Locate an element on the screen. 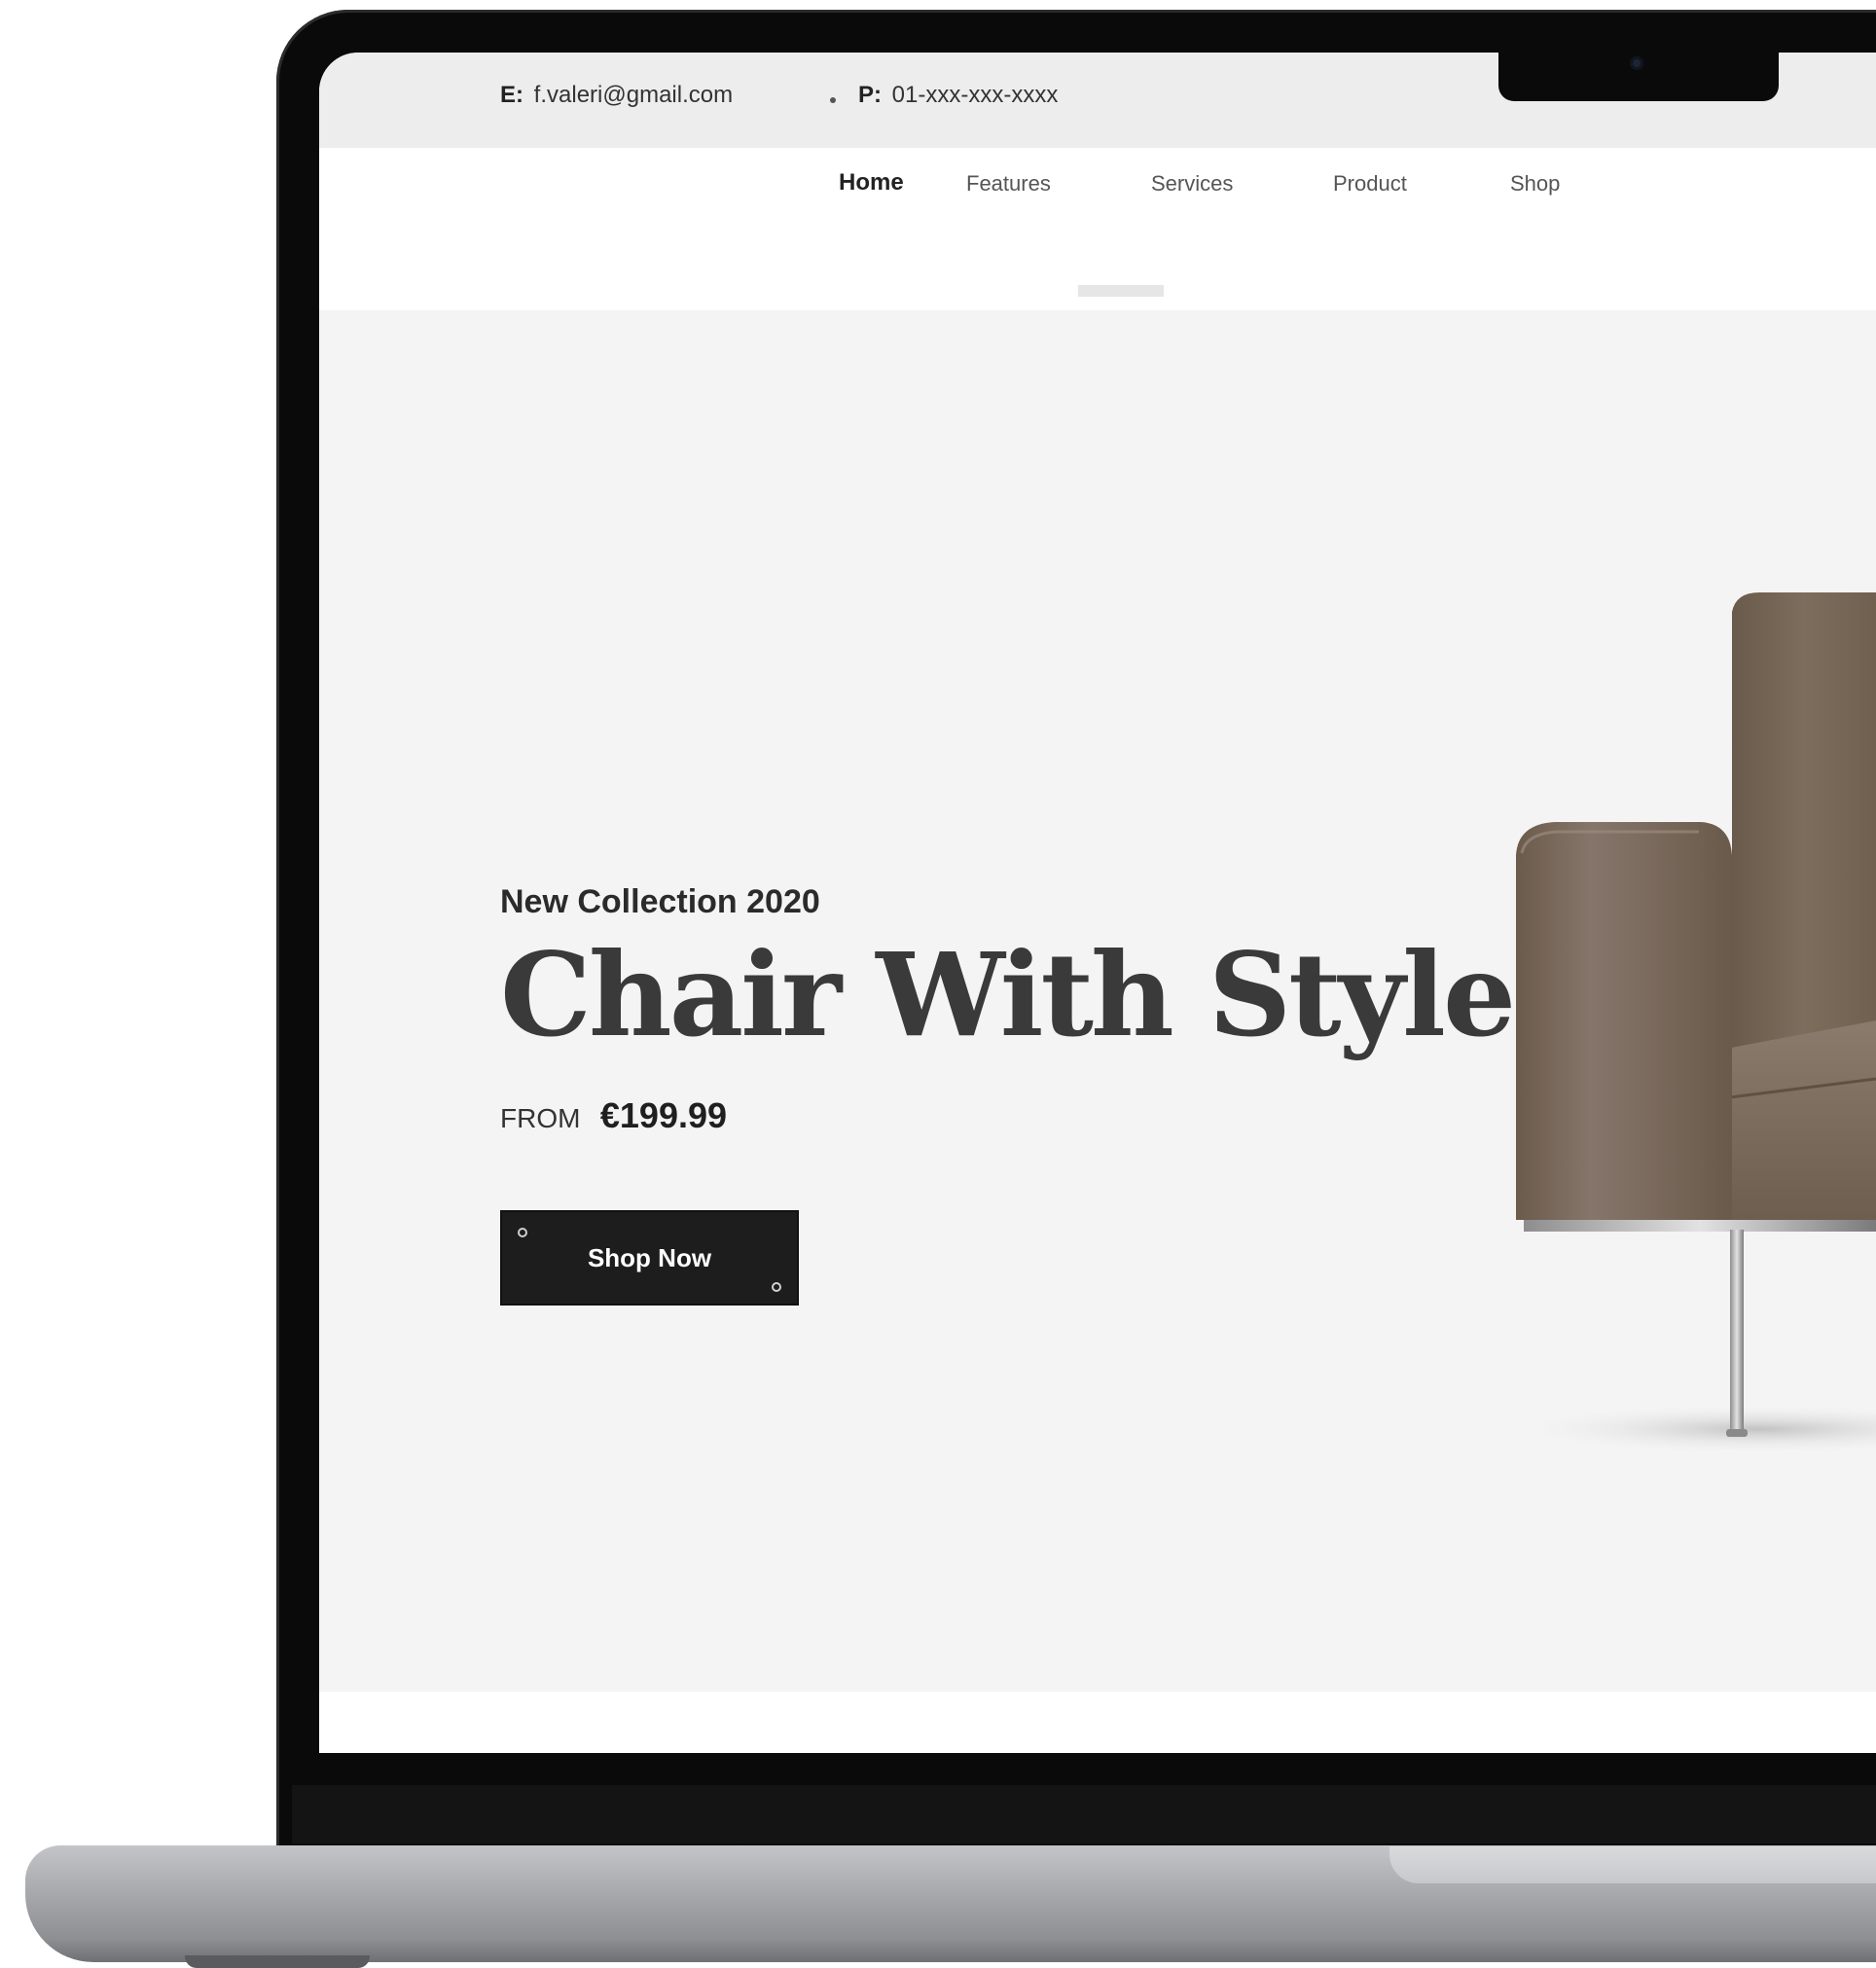  camera-icon is located at coordinates (1636, 63).